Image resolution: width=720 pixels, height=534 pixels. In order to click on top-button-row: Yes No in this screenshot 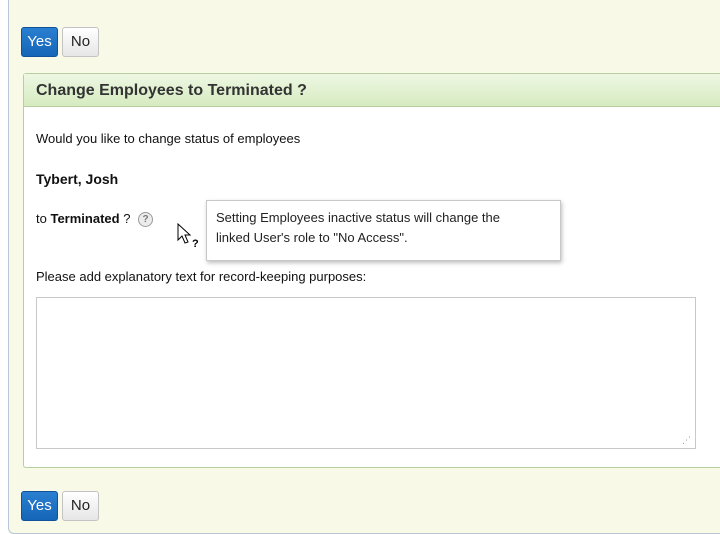, I will do `click(60, 42)`.